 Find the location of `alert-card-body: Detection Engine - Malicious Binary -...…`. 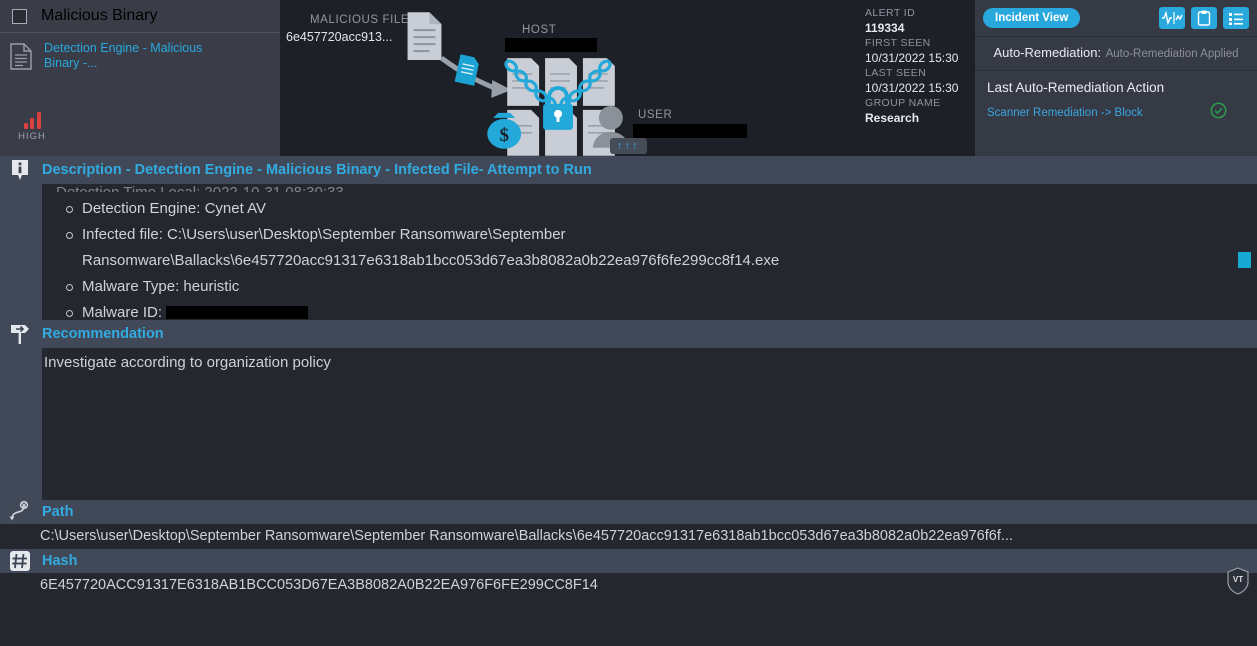

alert-card-body: Detection Engine - Malicious Binary -...… is located at coordinates (140, 94).